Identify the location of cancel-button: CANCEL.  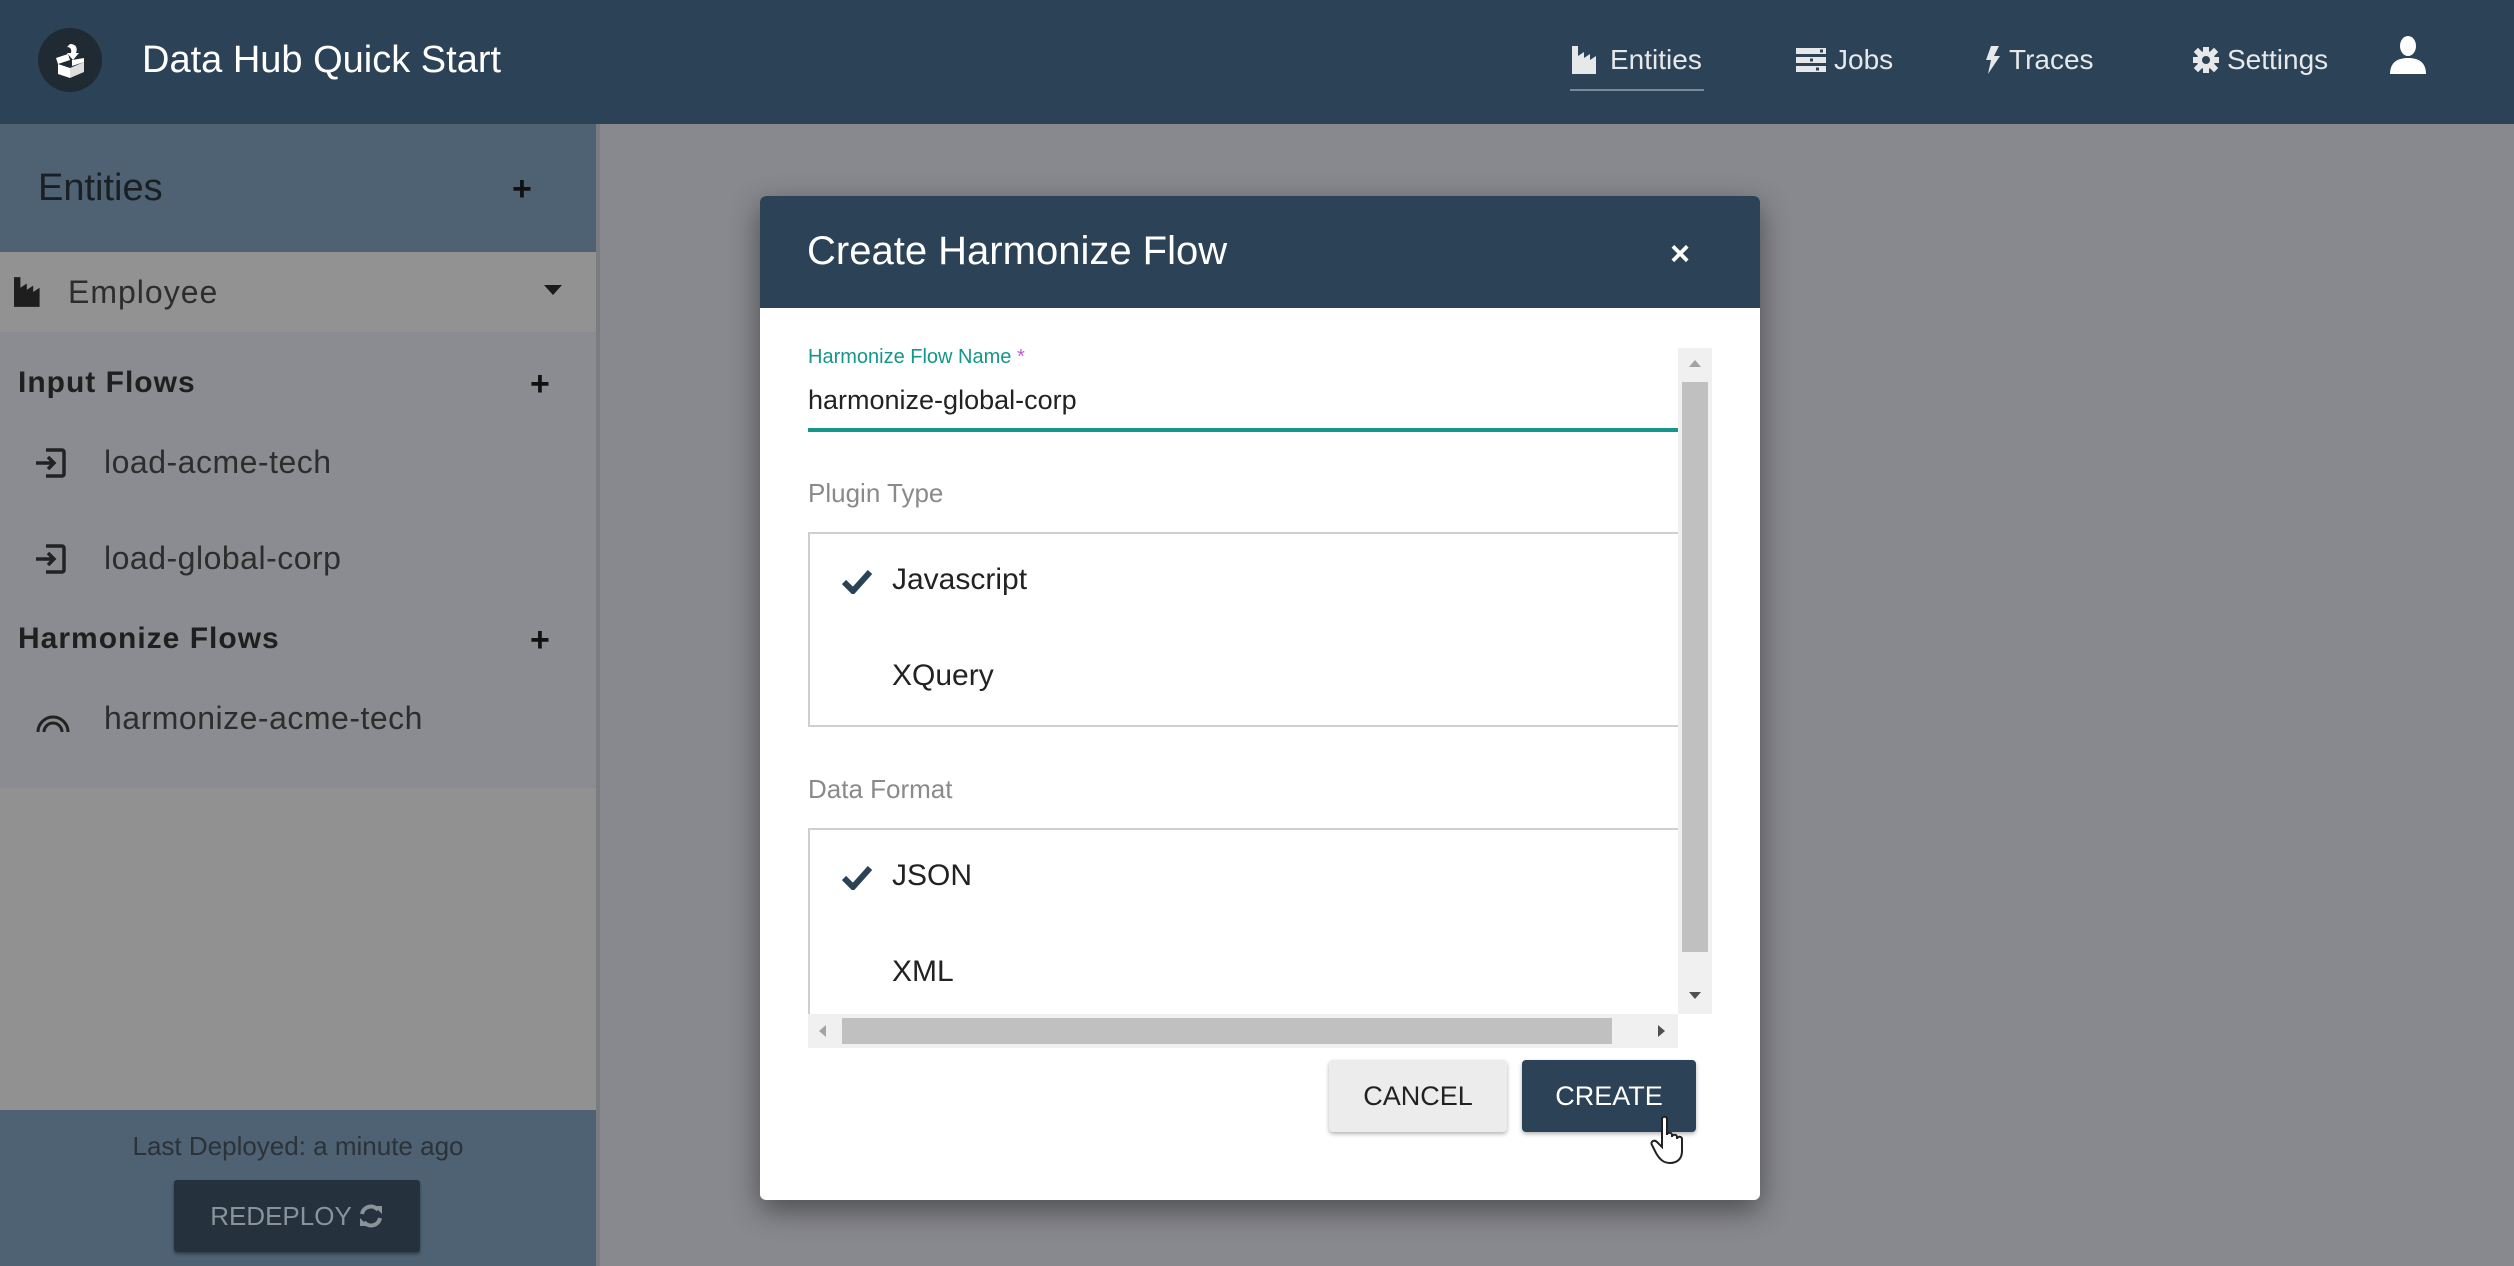
(1418, 1096).